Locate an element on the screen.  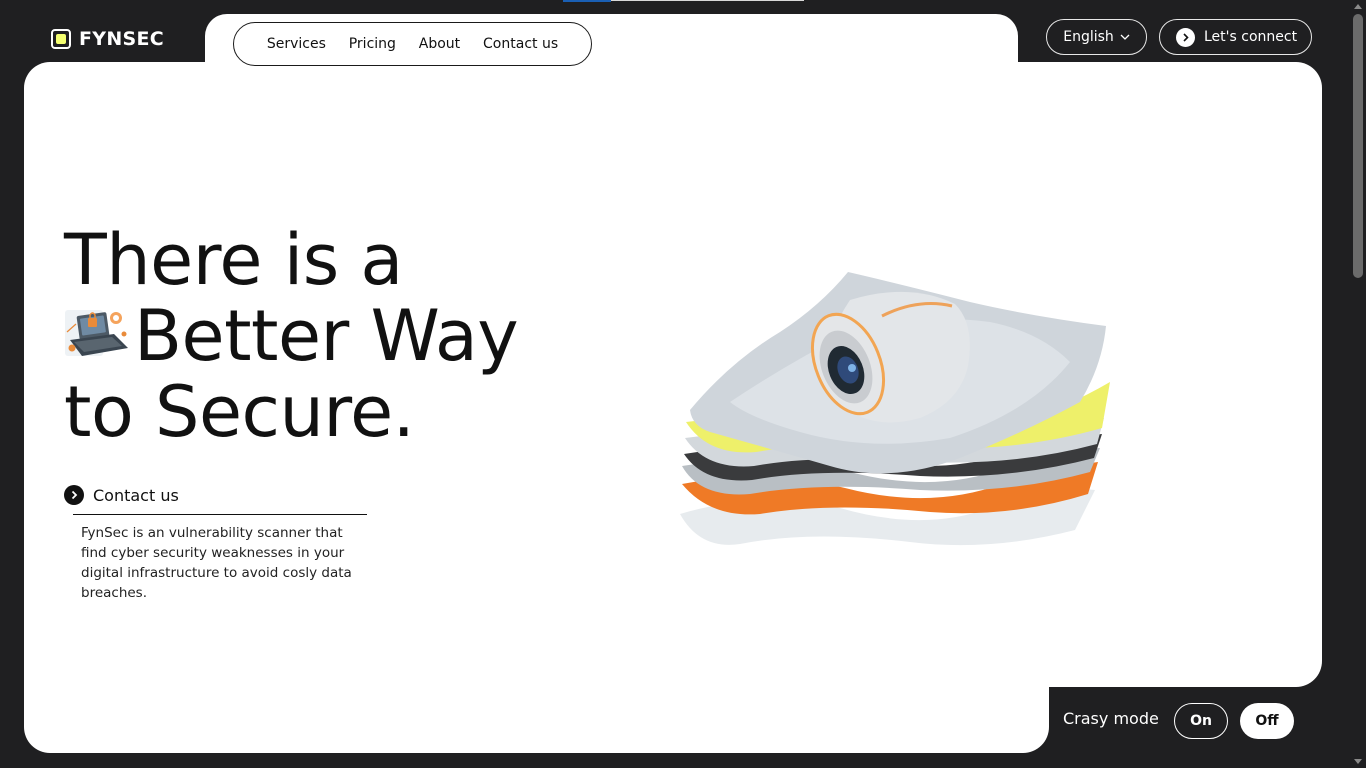
crasy-mode-on-button: On is located at coordinates (1201, 721).